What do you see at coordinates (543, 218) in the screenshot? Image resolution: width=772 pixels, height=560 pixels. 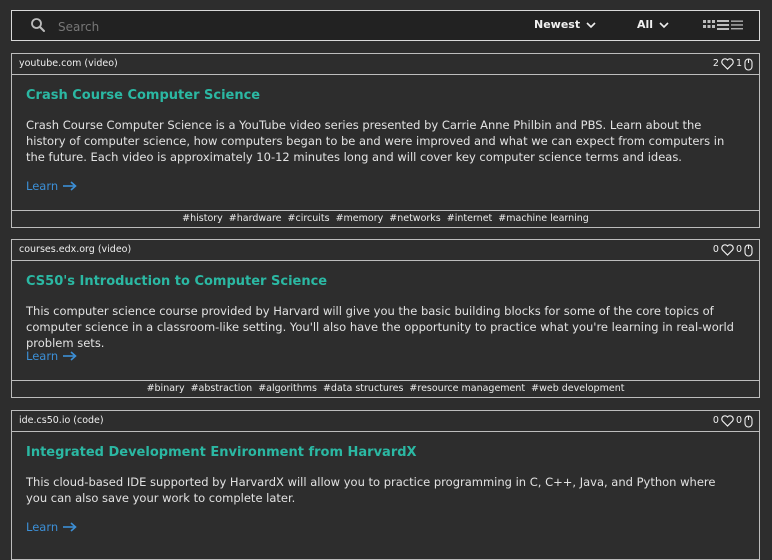 I see `tag: #machine learning` at bounding box center [543, 218].